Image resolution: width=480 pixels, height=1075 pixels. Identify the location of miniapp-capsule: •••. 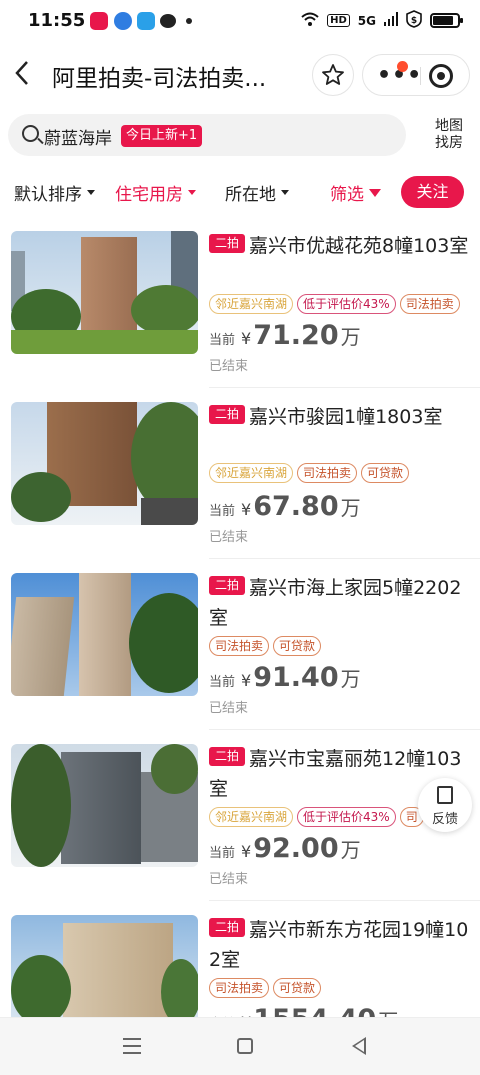
(416, 75).